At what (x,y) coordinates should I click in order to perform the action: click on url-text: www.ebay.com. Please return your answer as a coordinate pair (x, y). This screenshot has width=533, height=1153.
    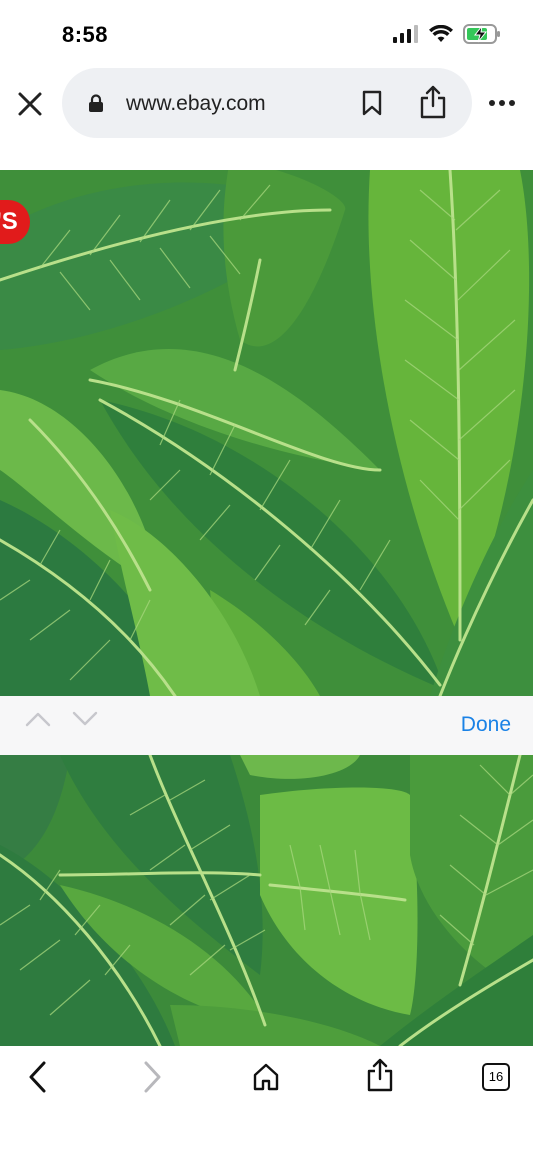
    Looking at the image, I should click on (196, 103).